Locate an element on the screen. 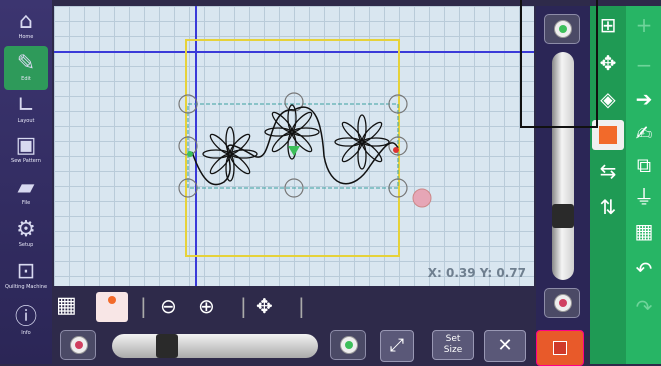 The image size is (661, 366). remove-icon: − is located at coordinates (644, 65).